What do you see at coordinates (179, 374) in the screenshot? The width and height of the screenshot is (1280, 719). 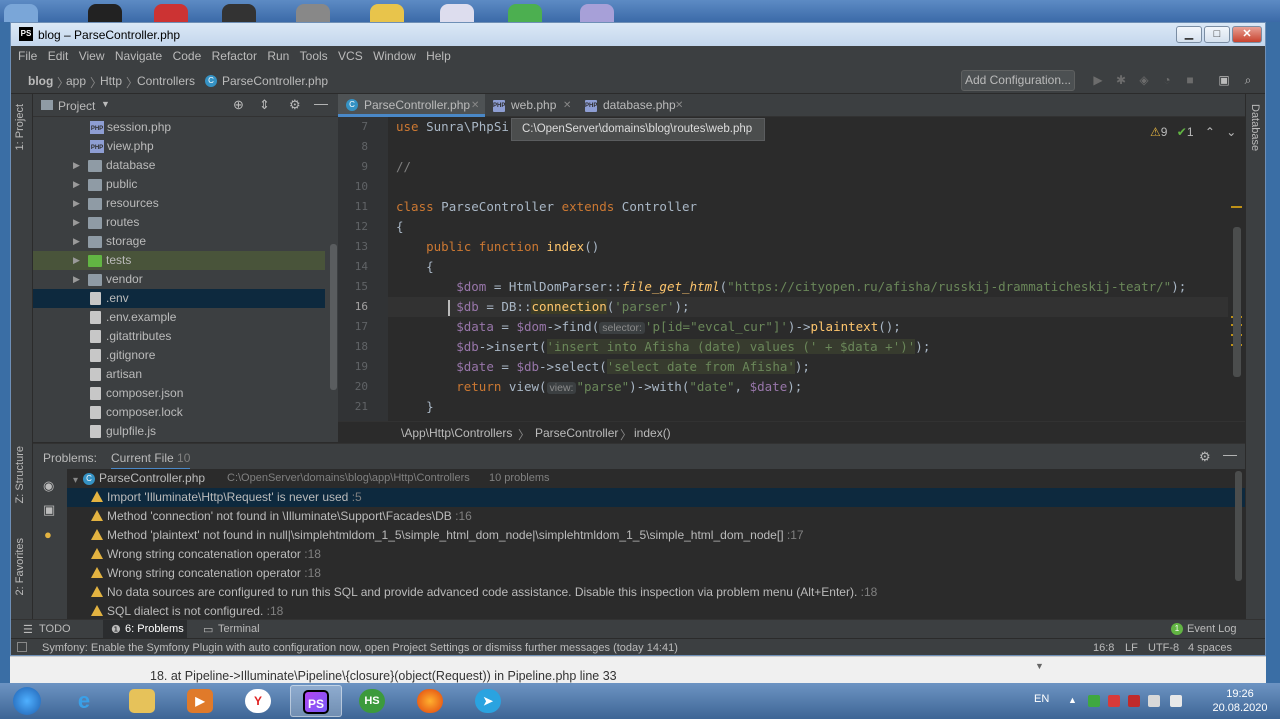 I see `tree-item: artisan` at bounding box center [179, 374].